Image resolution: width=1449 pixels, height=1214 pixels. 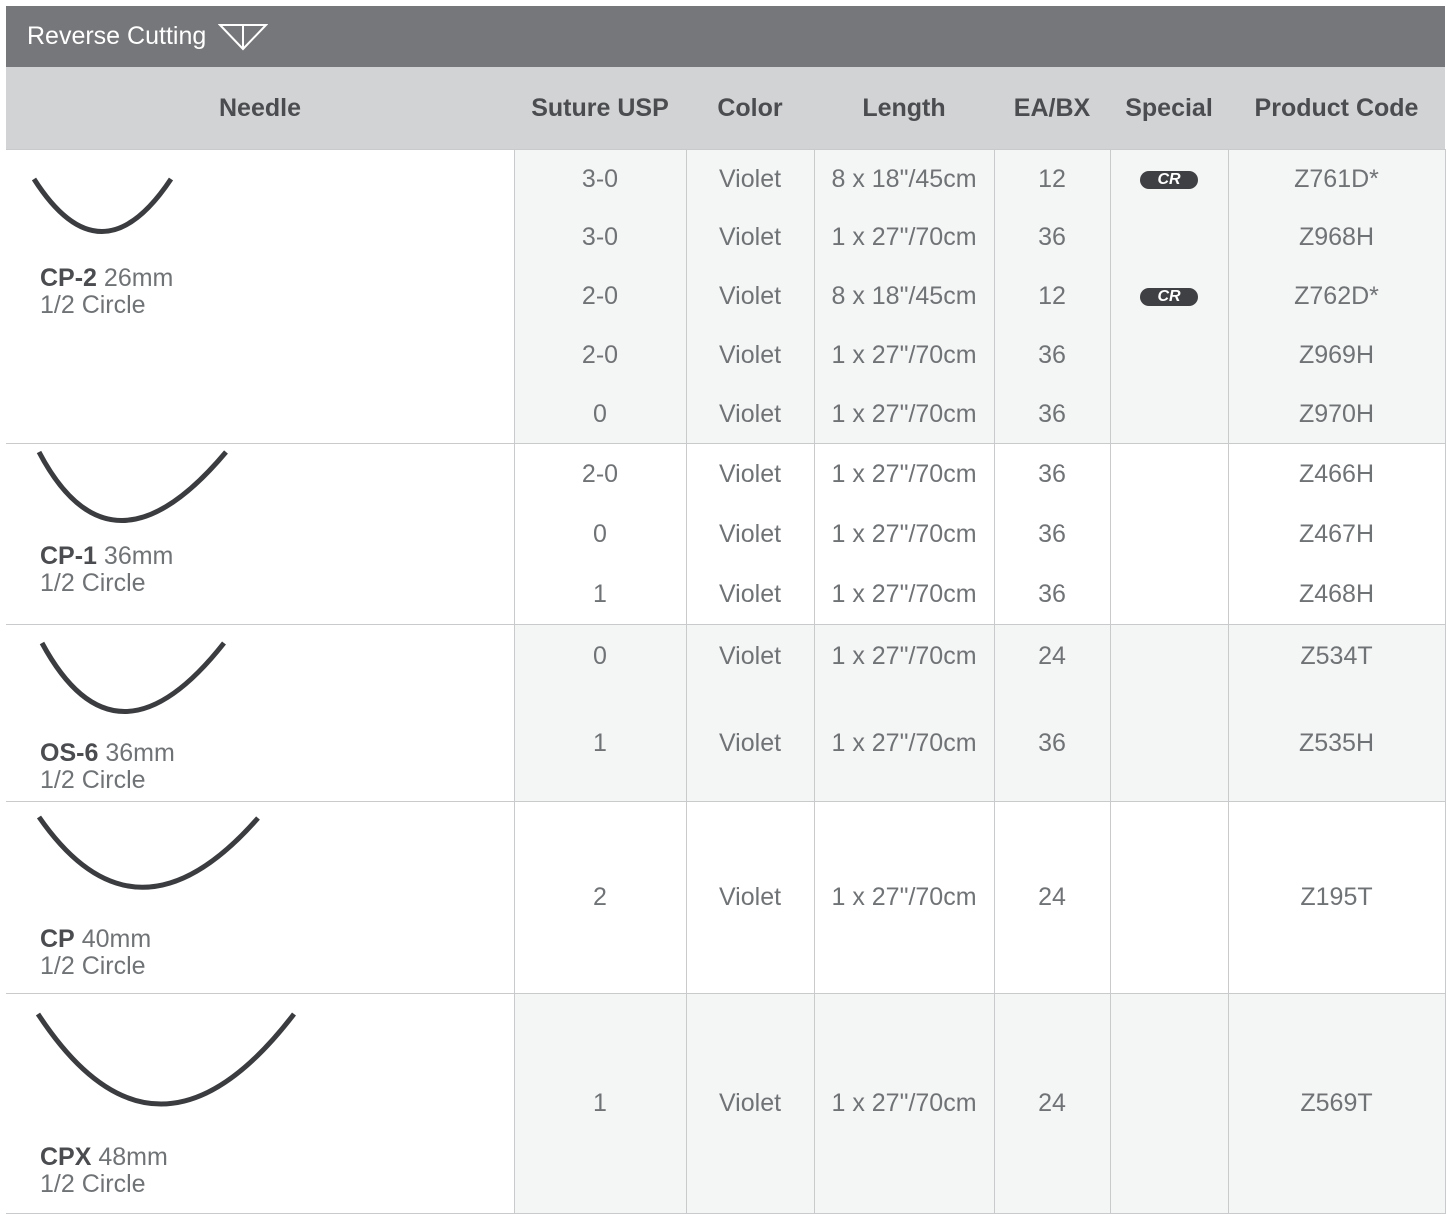 I want to click on reverse-cutting-triangle-icon, so click(x=243, y=36).